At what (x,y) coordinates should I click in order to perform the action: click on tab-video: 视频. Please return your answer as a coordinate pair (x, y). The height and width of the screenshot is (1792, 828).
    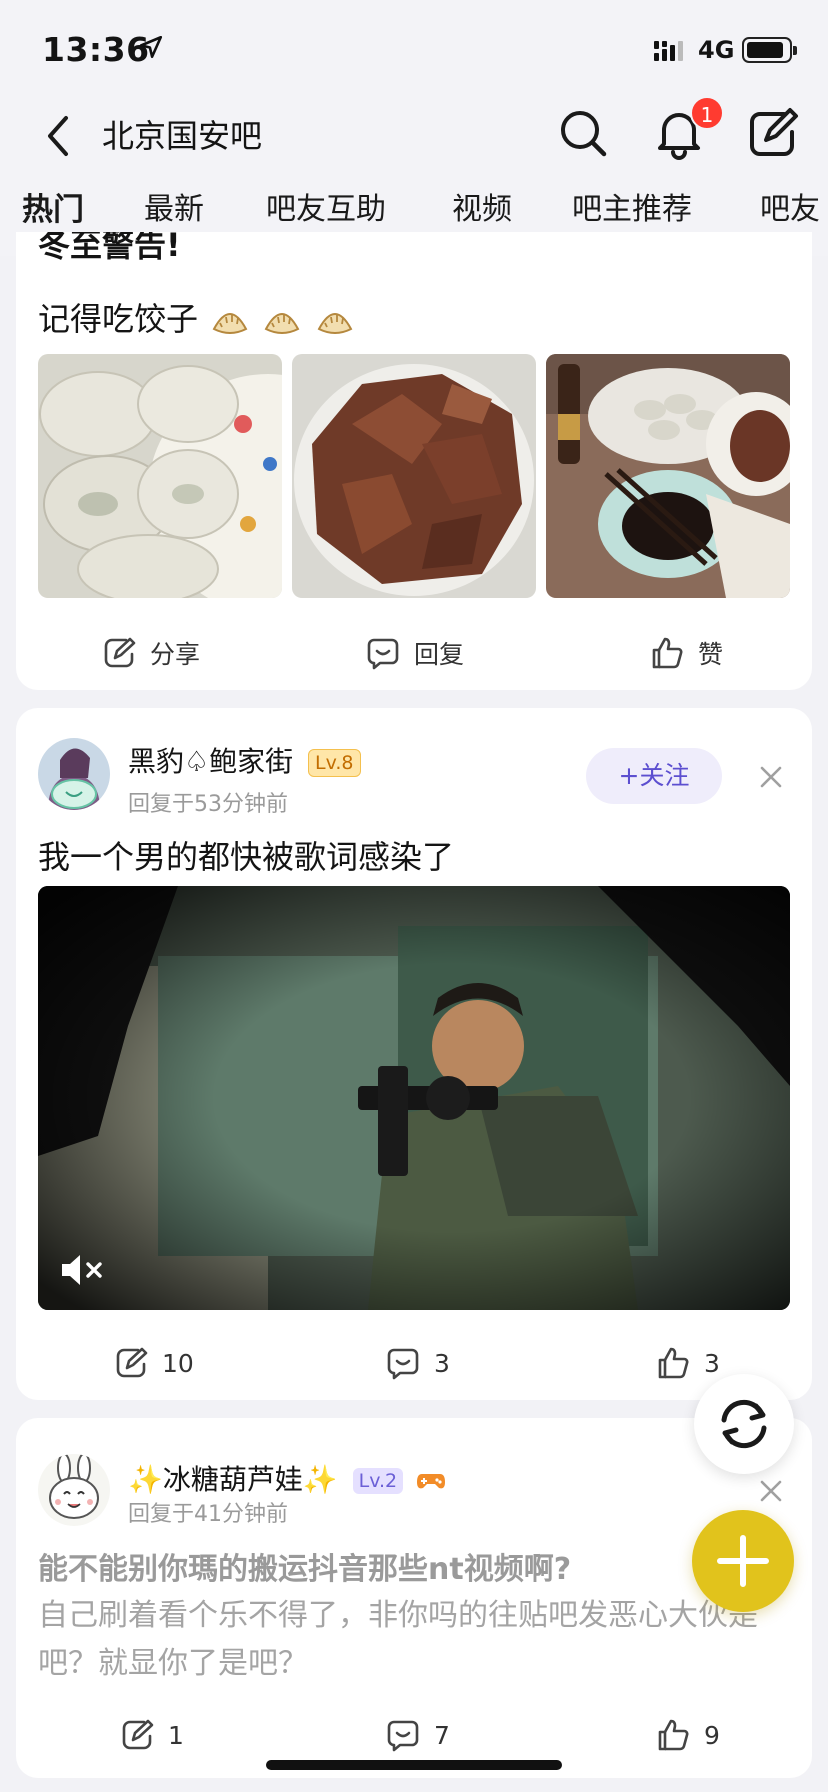
    Looking at the image, I should click on (482, 210).